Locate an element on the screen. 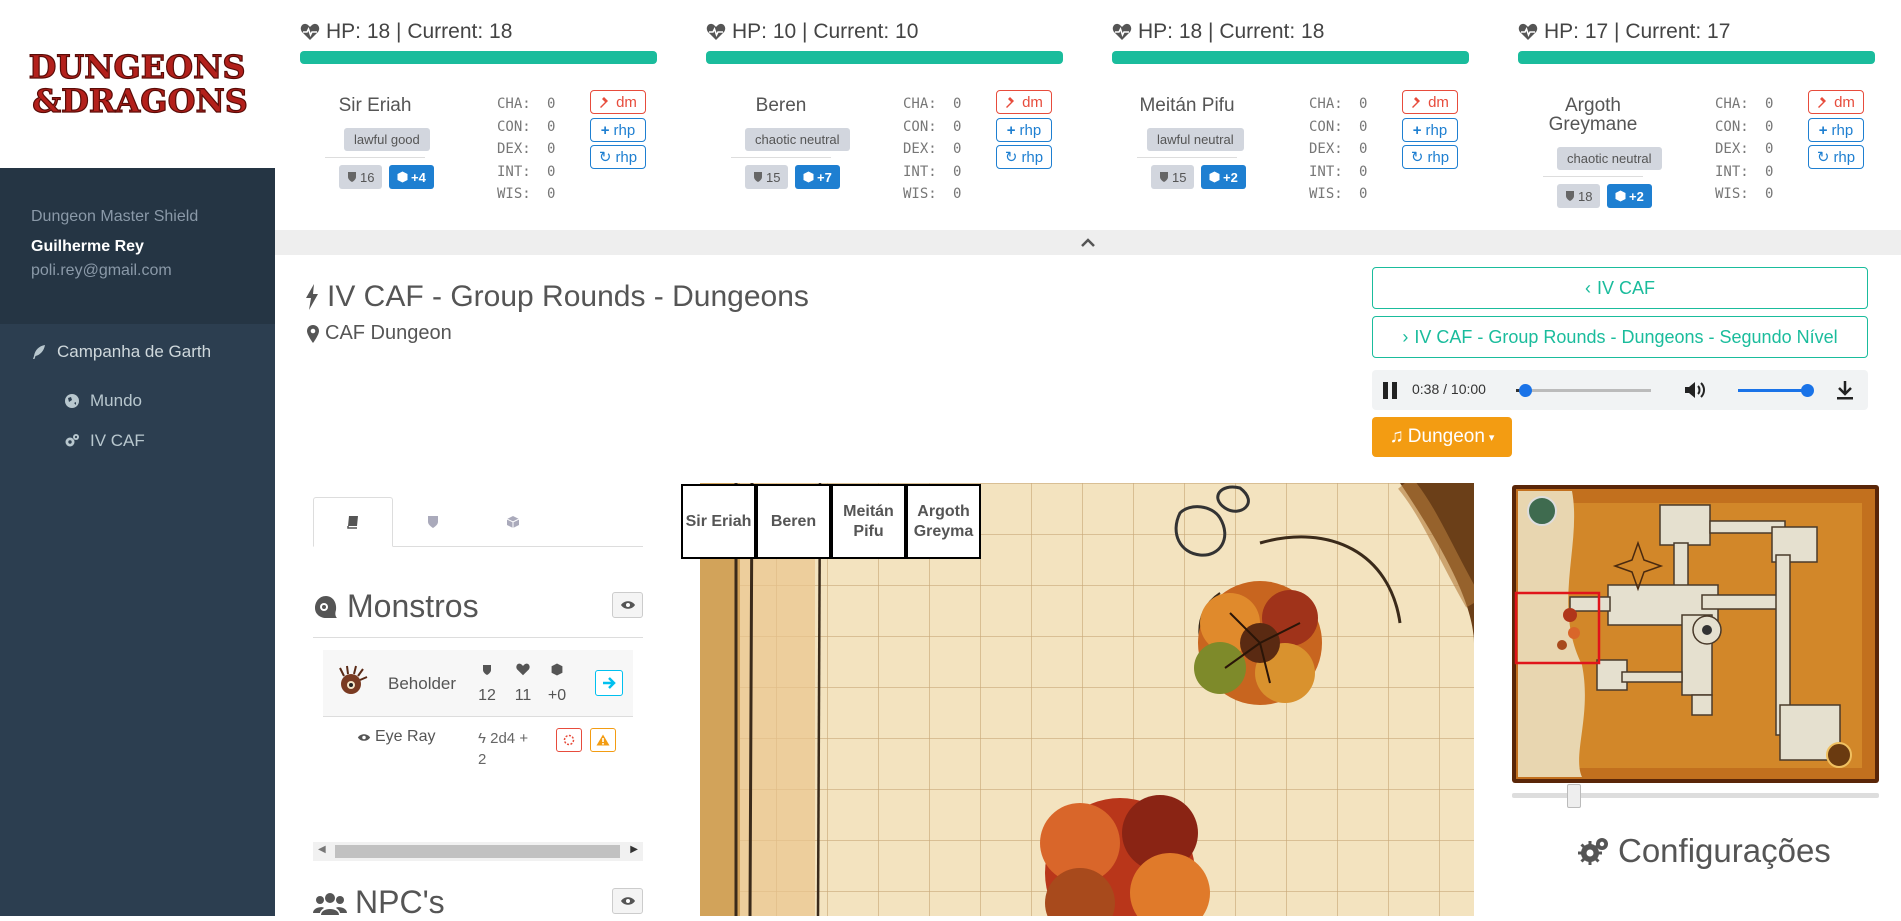 The width and height of the screenshot is (1901, 921). map-marker-icon is located at coordinates (313, 333).